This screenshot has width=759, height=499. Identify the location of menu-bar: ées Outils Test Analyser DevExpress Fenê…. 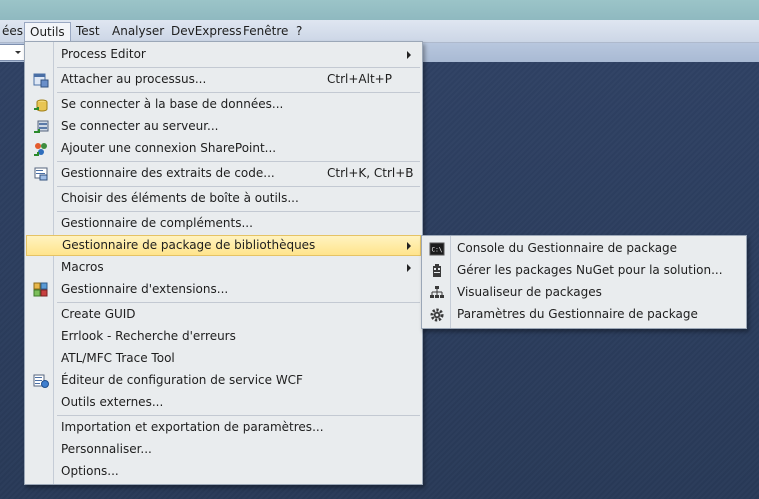
(379, 31).